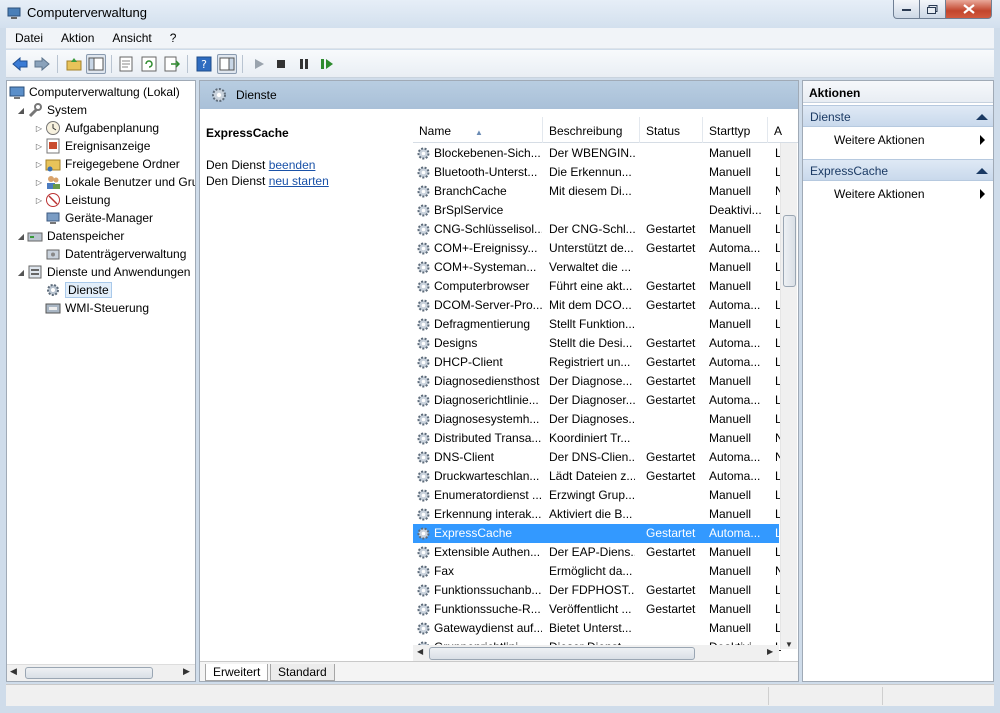 The image size is (1000, 713). Describe the element at coordinates (126, 64) in the screenshot. I see `properties-button` at that location.